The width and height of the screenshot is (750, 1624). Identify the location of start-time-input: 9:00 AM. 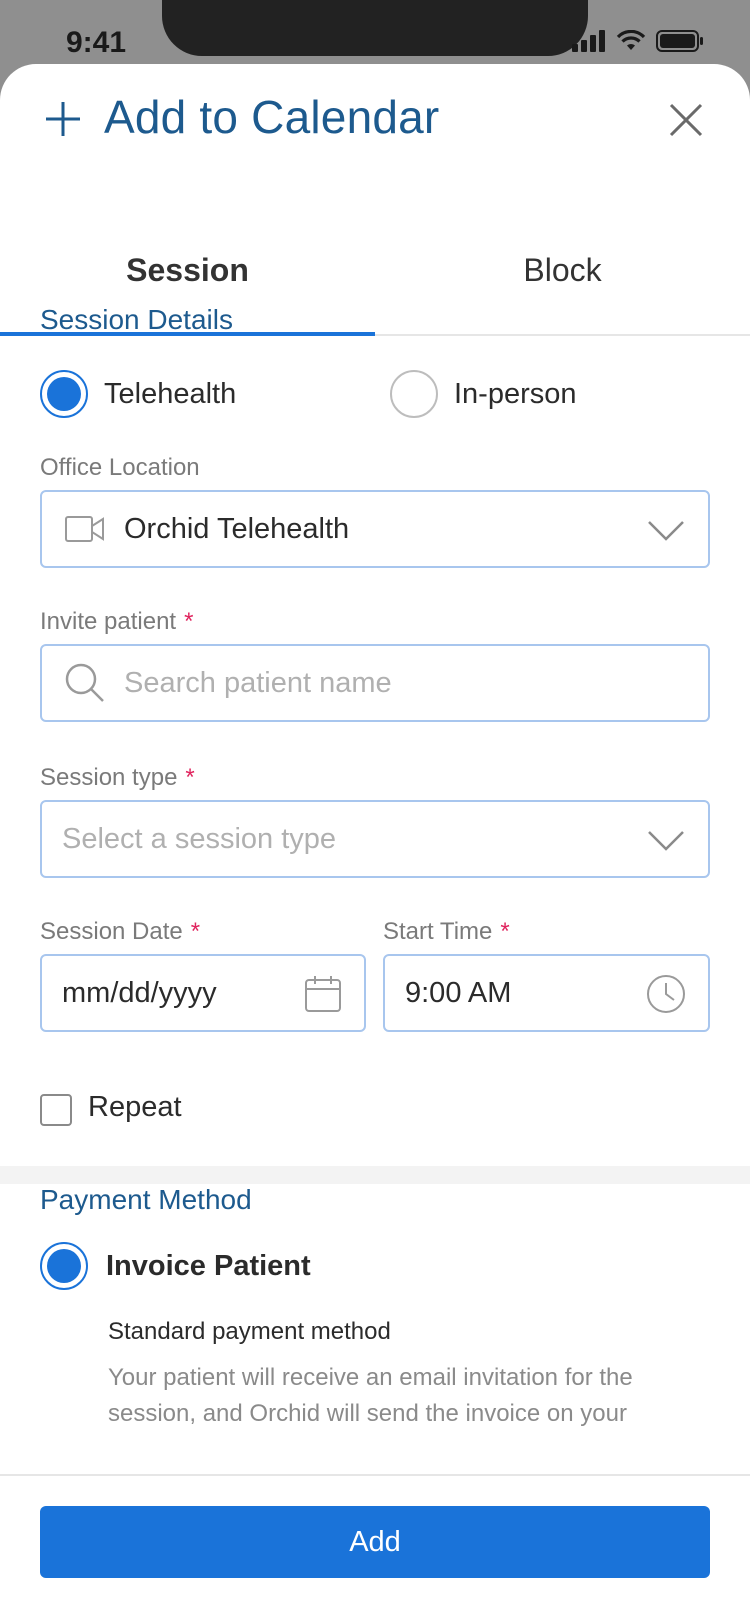
(546, 993).